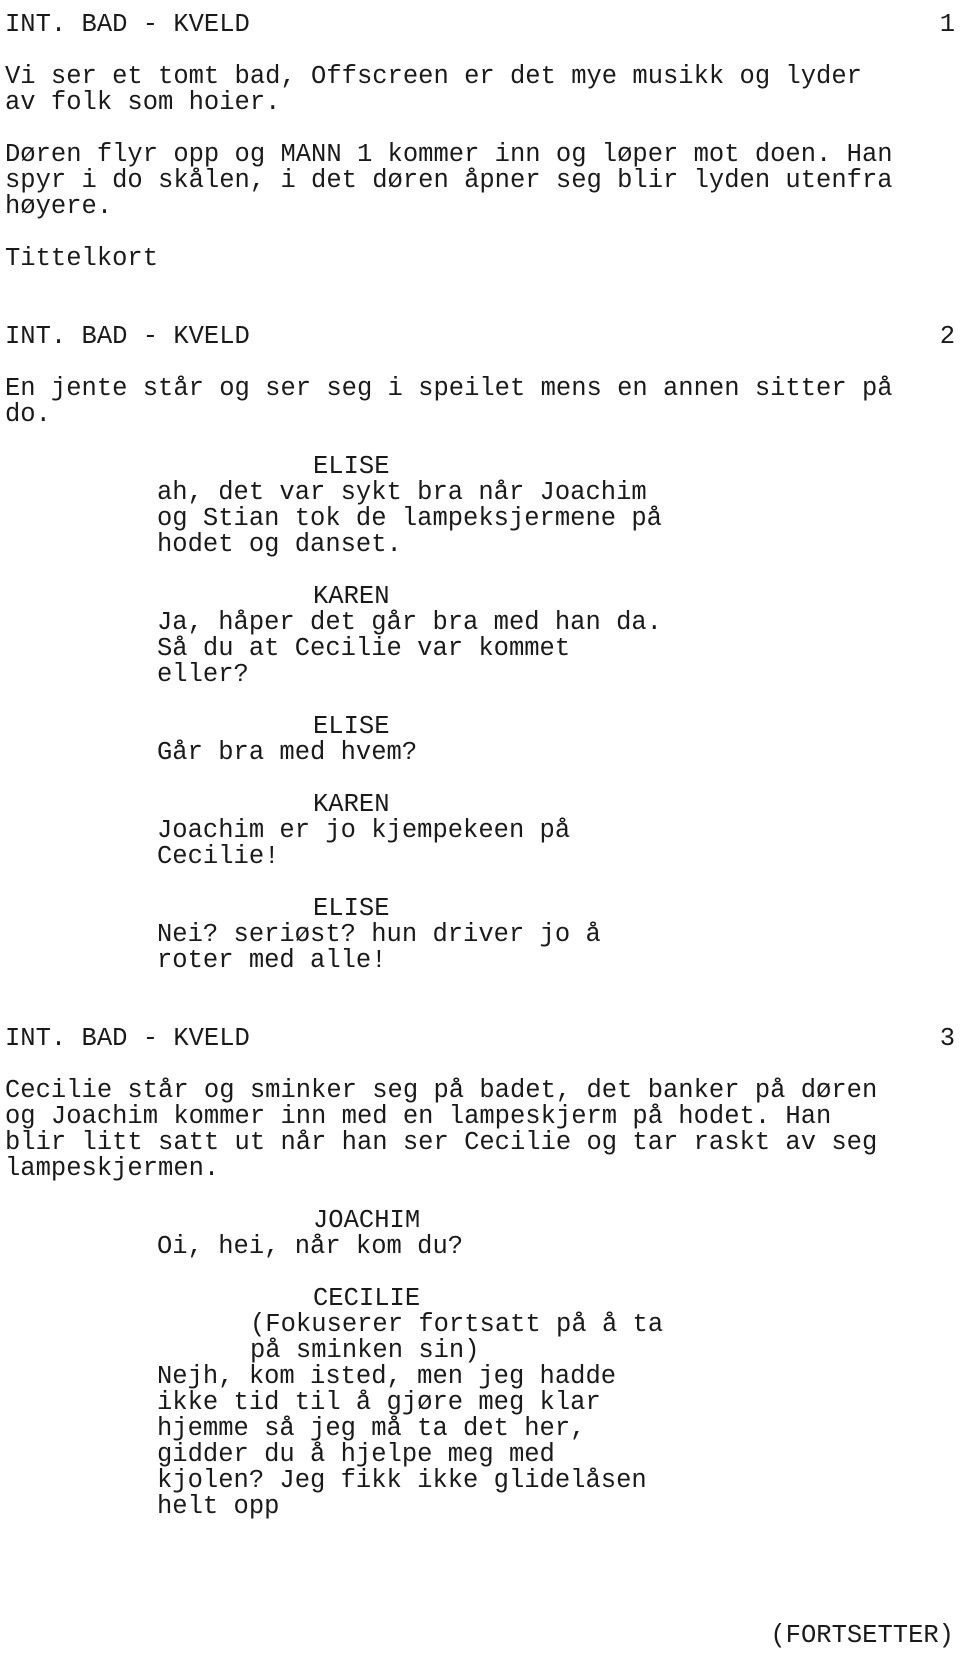 Image resolution: width=960 pixels, height=1665 pixels. Describe the element at coordinates (272, 960) in the screenshot. I see `dialogue-line: roter med alle!` at that location.